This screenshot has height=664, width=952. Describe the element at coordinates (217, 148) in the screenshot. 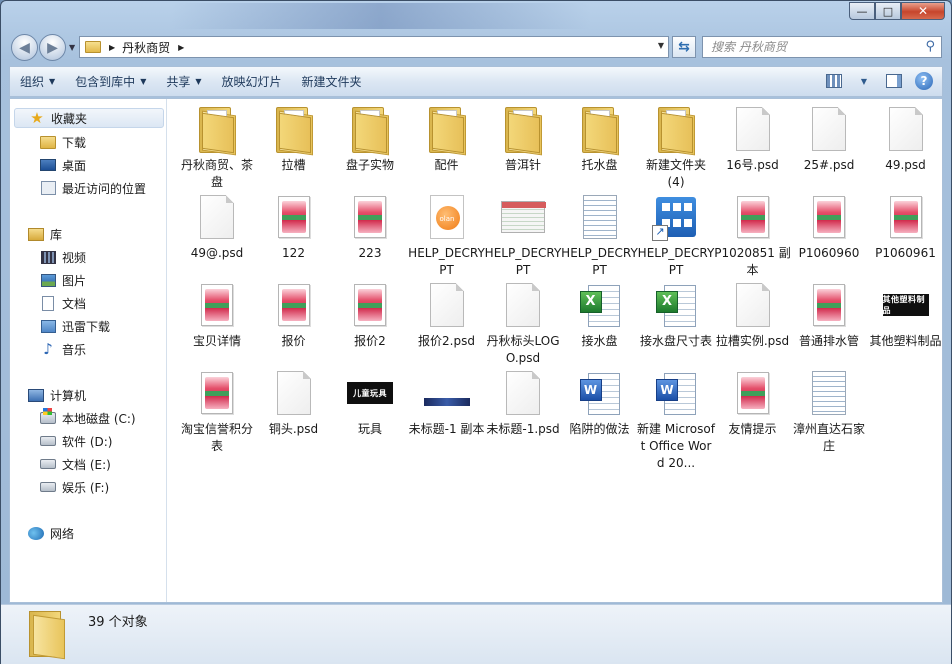

I see `file-item: 丹秋商贸、茶盘` at that location.